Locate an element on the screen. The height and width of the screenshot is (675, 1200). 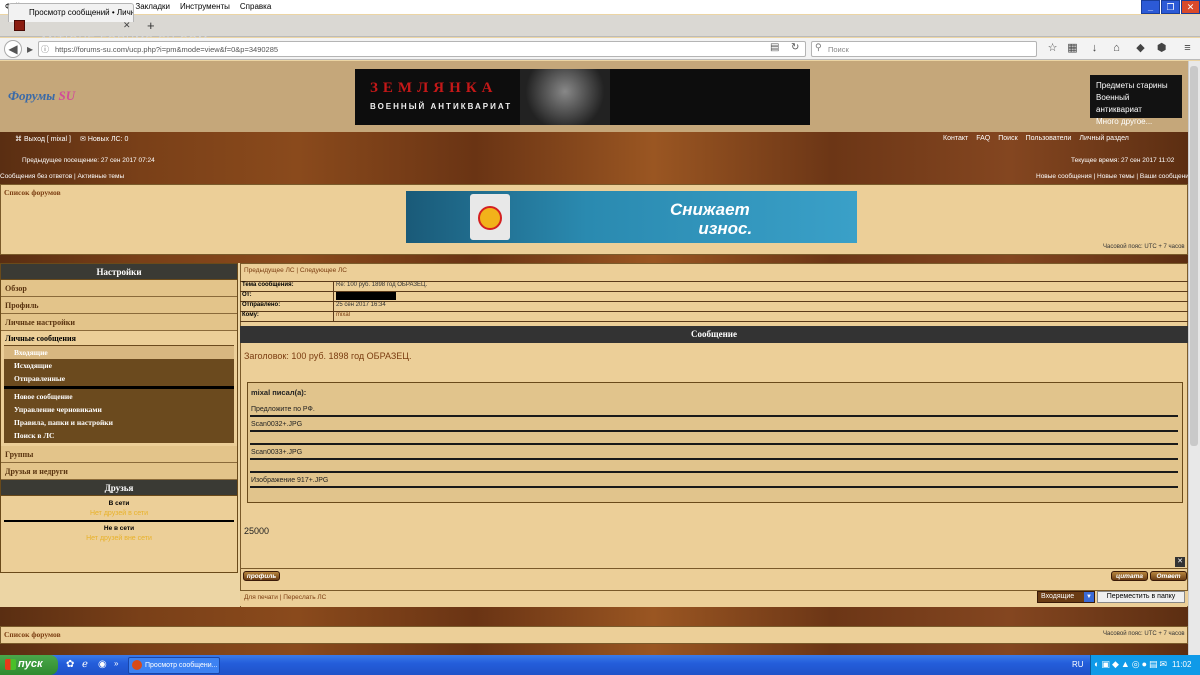
menu-tools: Инструменты is located at coordinates (205, 5).